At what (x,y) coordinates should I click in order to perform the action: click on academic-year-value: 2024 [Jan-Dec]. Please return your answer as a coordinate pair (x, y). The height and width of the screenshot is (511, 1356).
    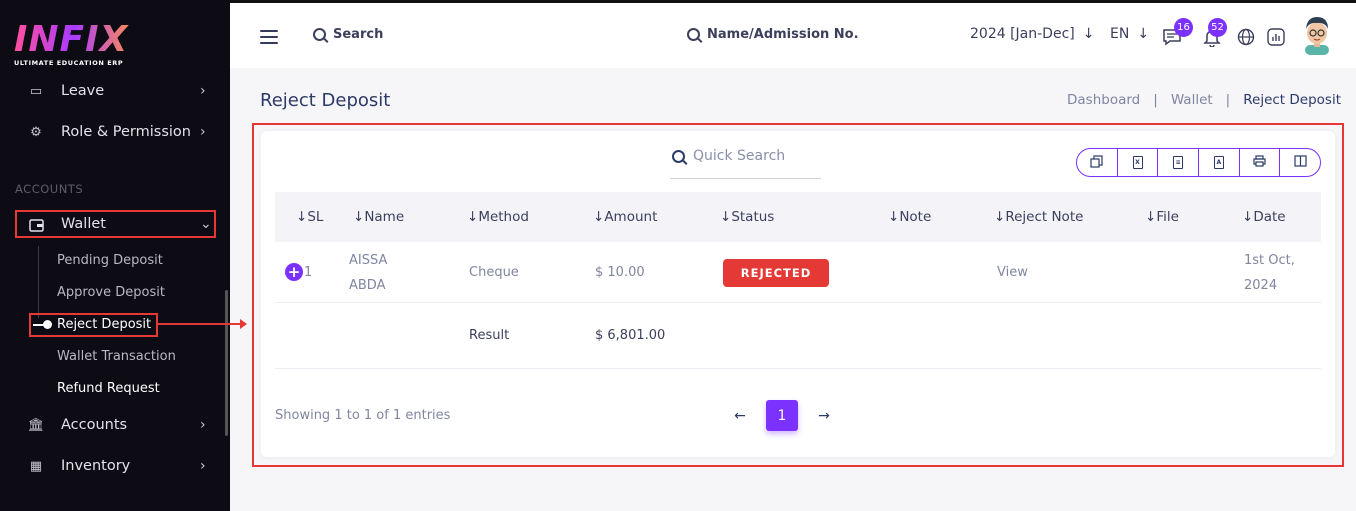
    Looking at the image, I should click on (1022, 34).